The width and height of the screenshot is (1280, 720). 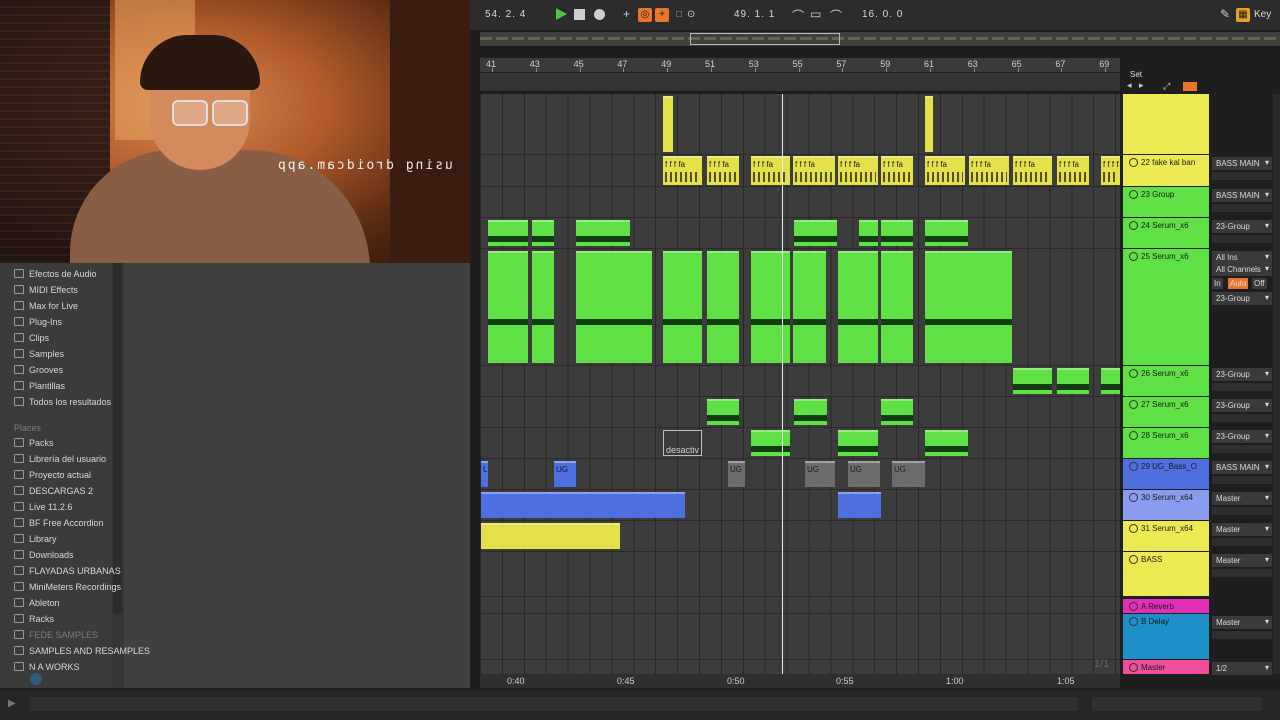 What do you see at coordinates (37, 602) in the screenshot?
I see `place-item: Ableton` at bounding box center [37, 602].